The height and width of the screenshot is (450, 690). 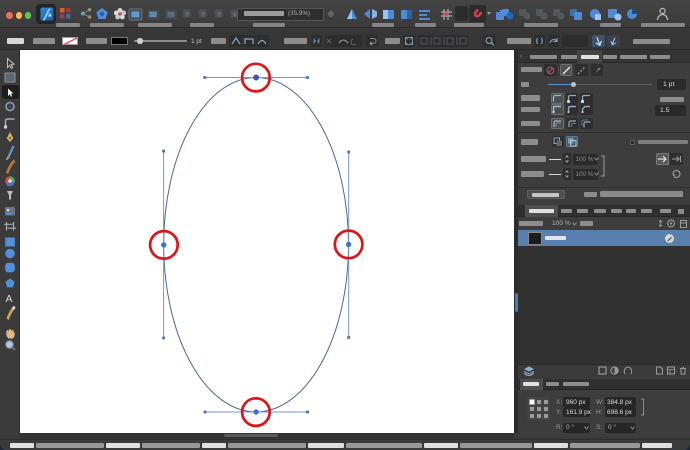 I want to click on svg-text: A, so click(x=9, y=299).